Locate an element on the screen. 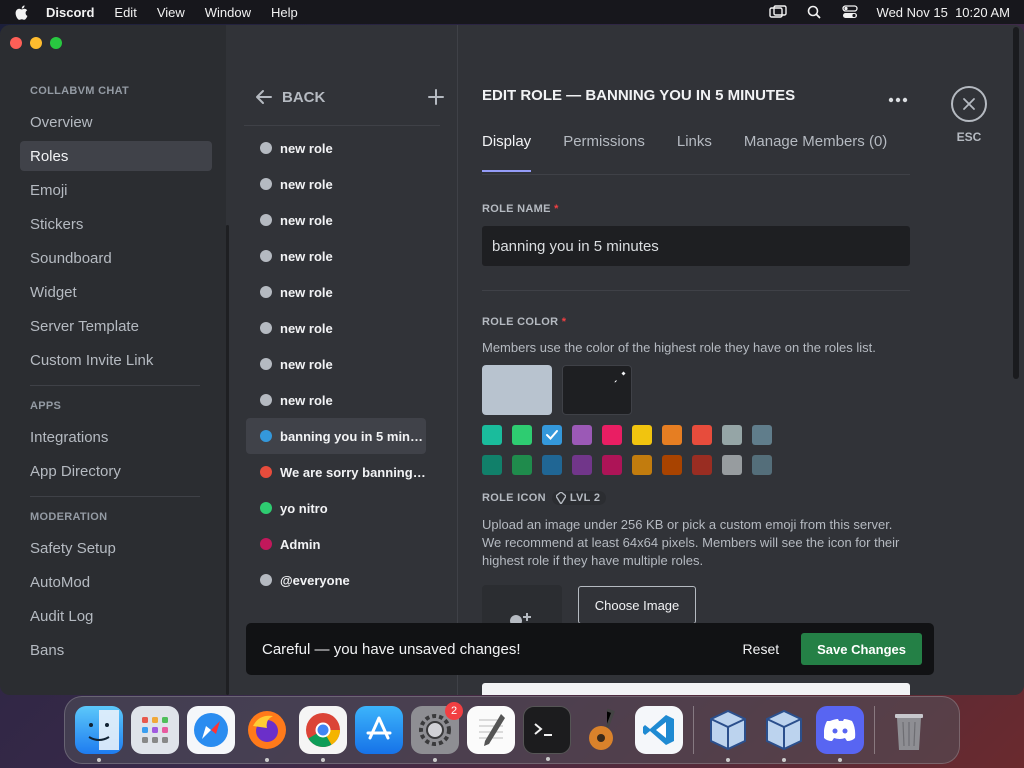 This screenshot has width=1024, height=768. spotlight-search-icon is located at coordinates (814, 12).